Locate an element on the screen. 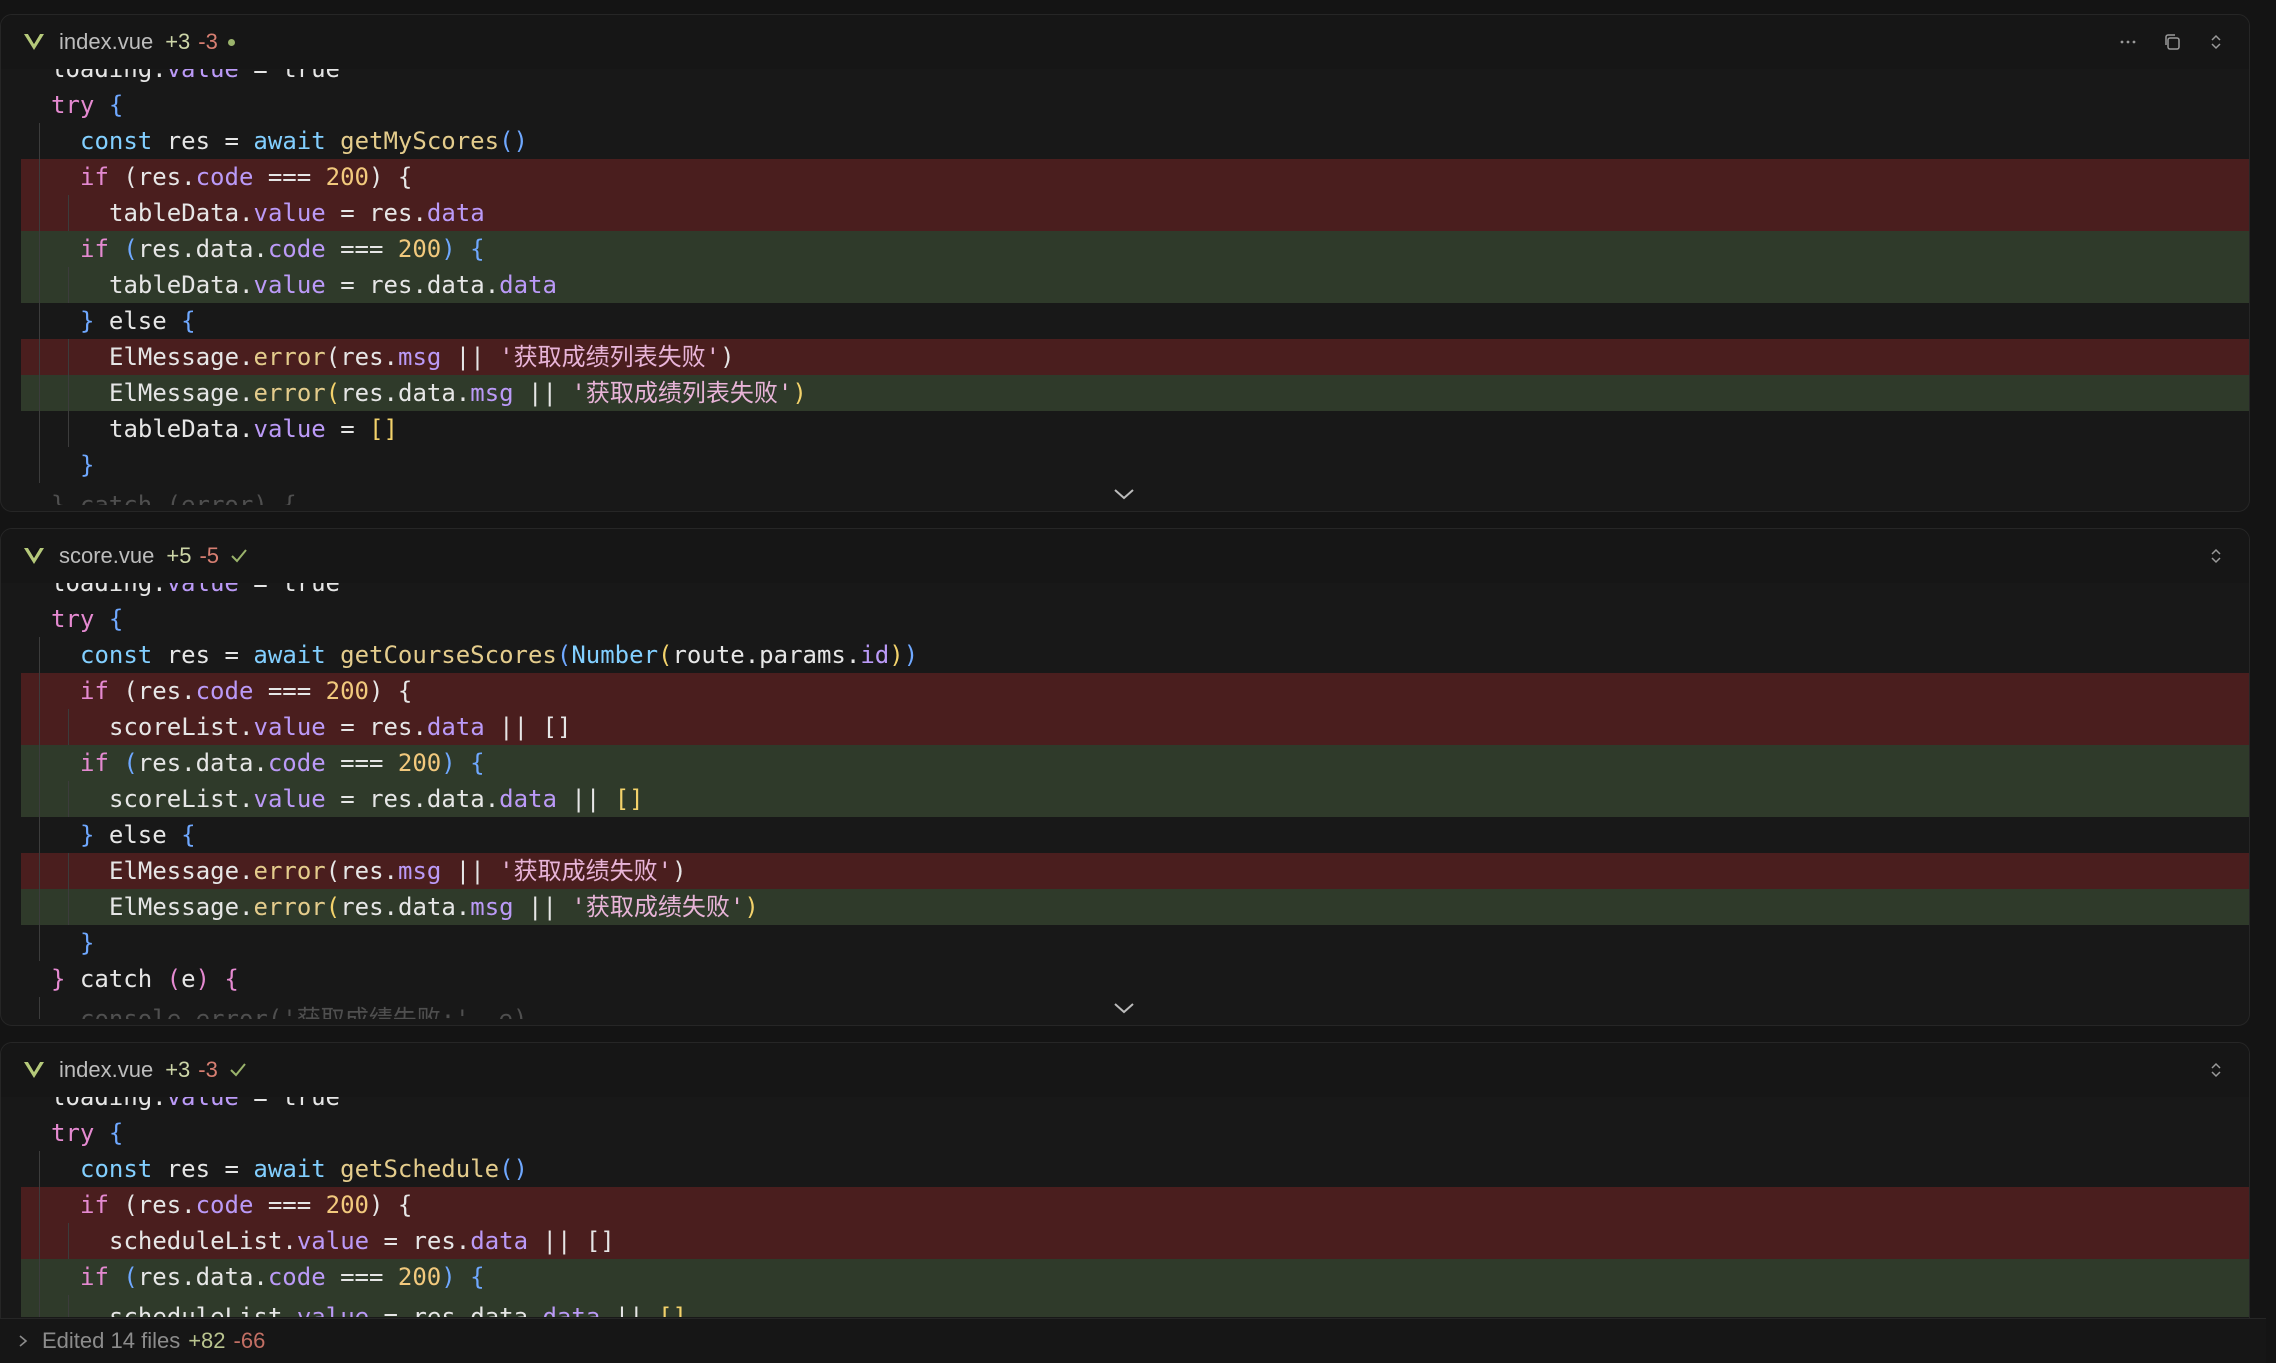 The width and height of the screenshot is (2276, 1363). edited-files-summary: Edited 14 files +82 -66 is located at coordinates (1133, 1340).